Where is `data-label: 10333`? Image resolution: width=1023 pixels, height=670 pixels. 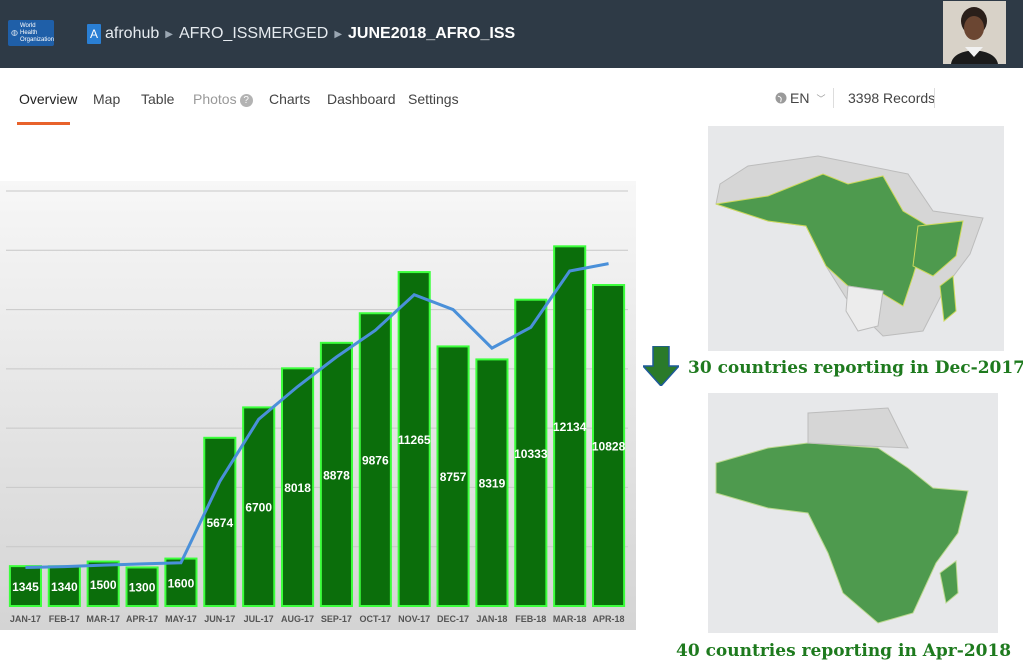
data-label: 10333 is located at coordinates (531, 454).